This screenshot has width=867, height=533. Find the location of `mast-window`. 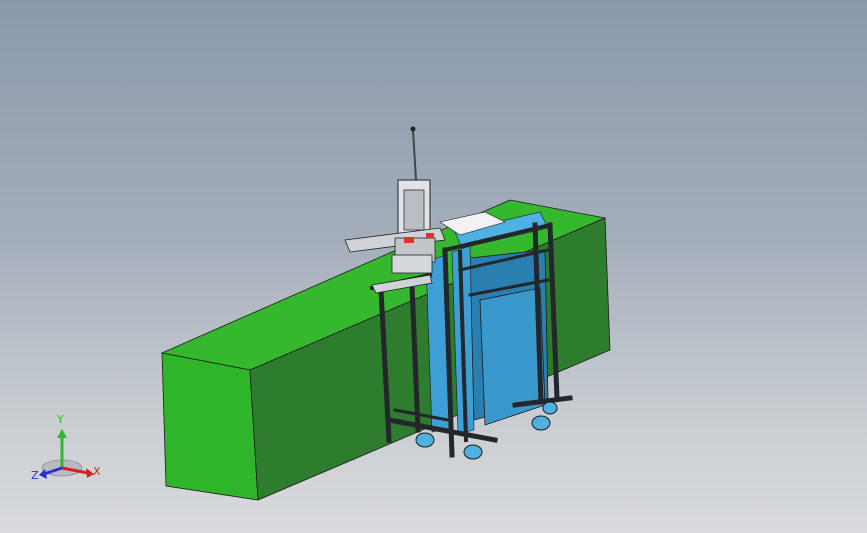

mast-window is located at coordinates (414, 210).